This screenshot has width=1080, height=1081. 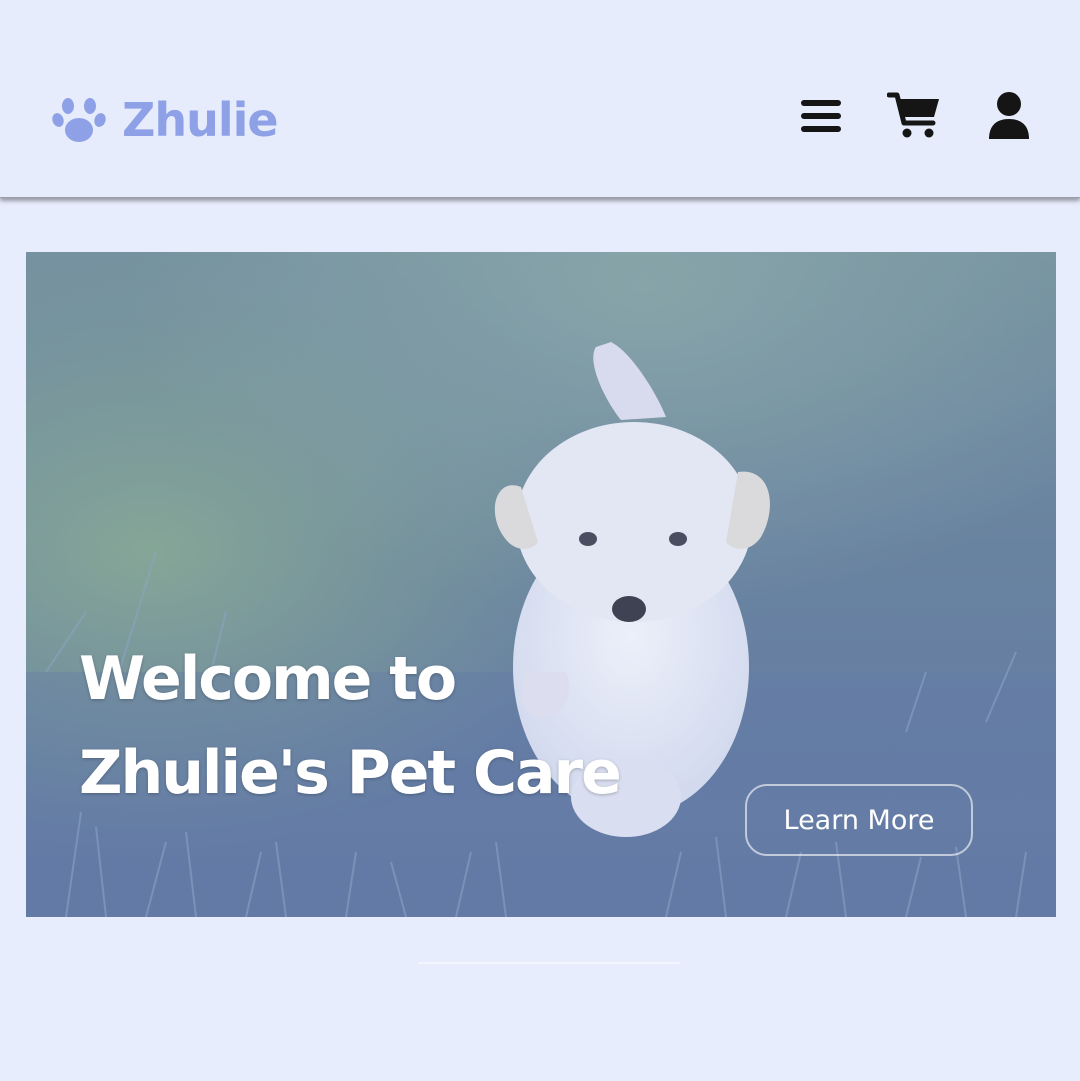 What do you see at coordinates (200, 120) in the screenshot?
I see `brand-name: Zhulie` at bounding box center [200, 120].